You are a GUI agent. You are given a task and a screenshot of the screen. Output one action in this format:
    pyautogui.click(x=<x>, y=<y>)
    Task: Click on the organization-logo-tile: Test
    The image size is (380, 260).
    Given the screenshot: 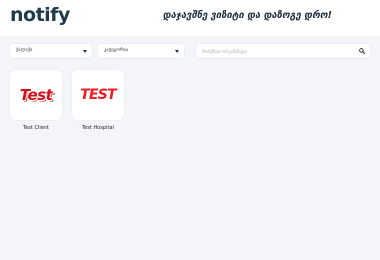 What is the action you would take?
    pyautogui.click(x=36, y=95)
    